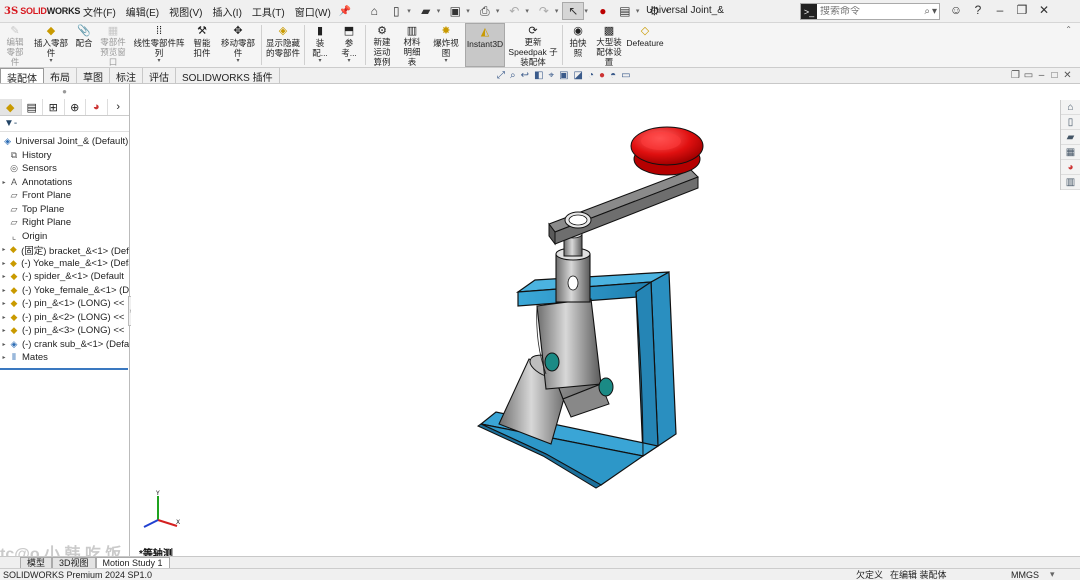 The width and height of the screenshot is (1080, 580). What do you see at coordinates (1070, 122) in the screenshot?
I see `task-resources-icon: ▯` at bounding box center [1070, 122].